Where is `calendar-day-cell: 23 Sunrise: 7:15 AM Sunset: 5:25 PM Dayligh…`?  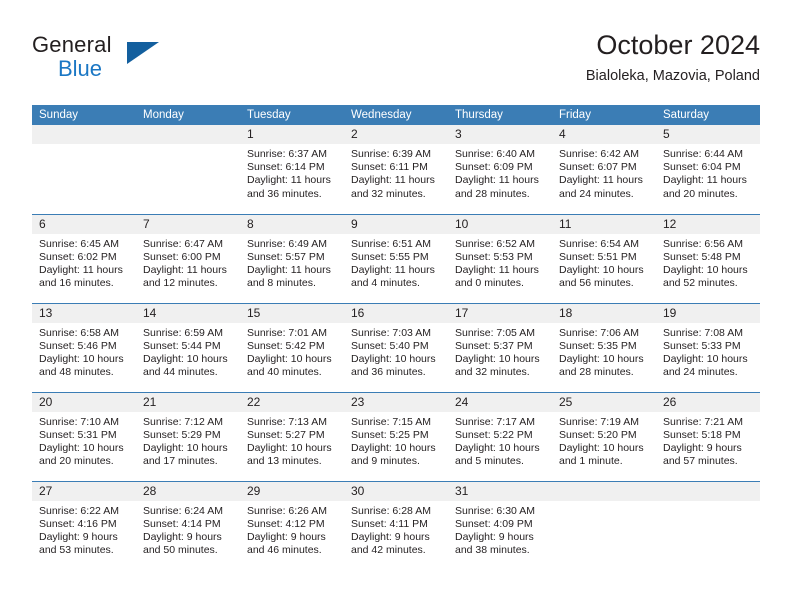
calendar-day-cell: 23 Sunrise: 7:15 AM Sunset: 5:25 PM Dayligh… is located at coordinates (396, 436).